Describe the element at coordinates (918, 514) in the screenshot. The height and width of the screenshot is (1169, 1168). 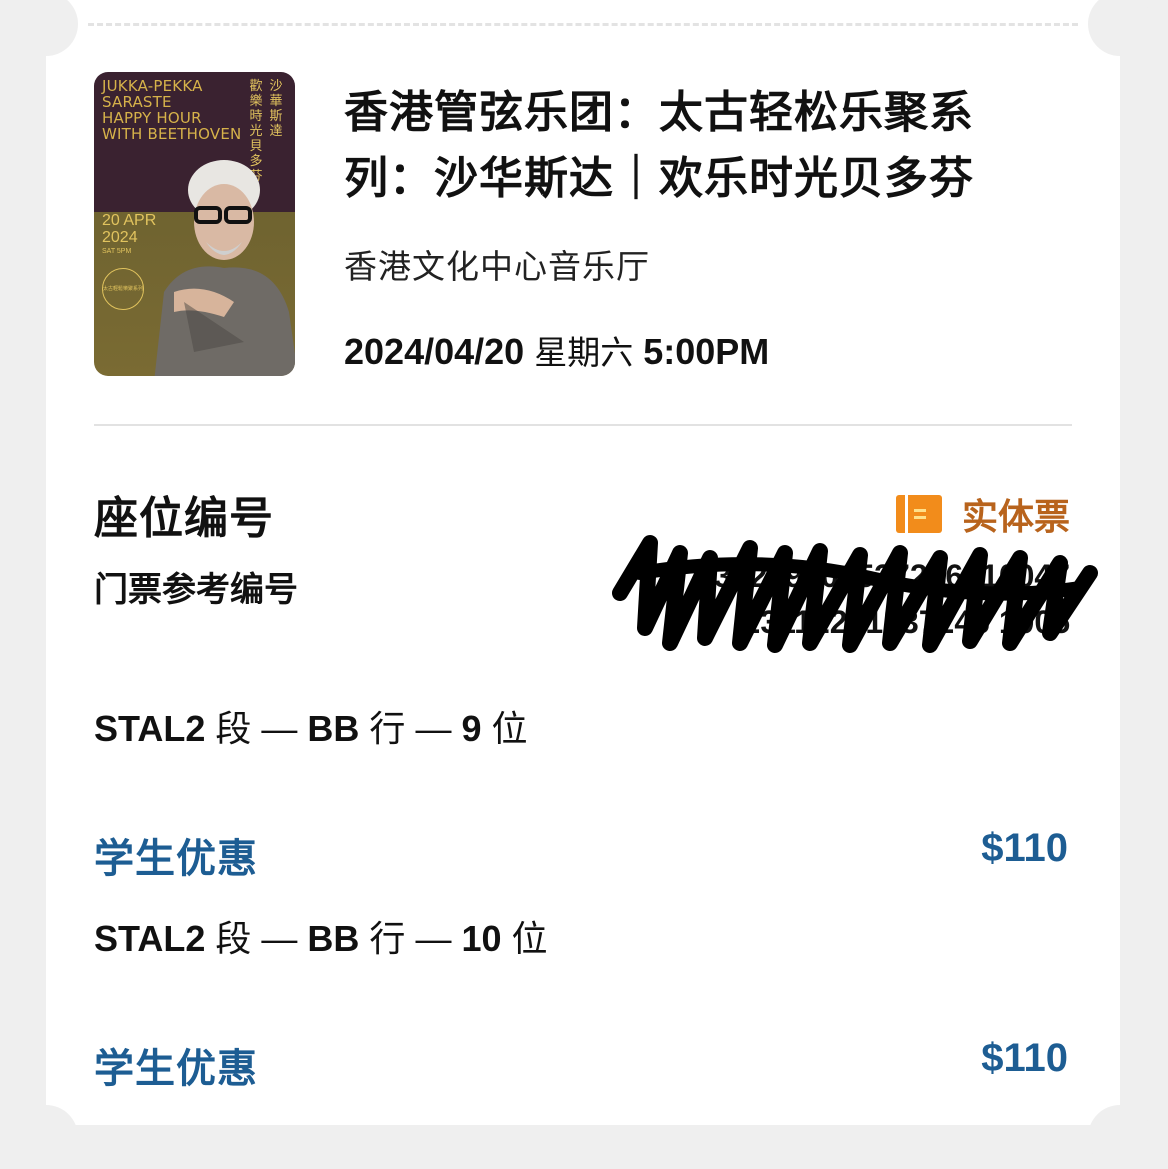
I see `ticket-icon` at that location.